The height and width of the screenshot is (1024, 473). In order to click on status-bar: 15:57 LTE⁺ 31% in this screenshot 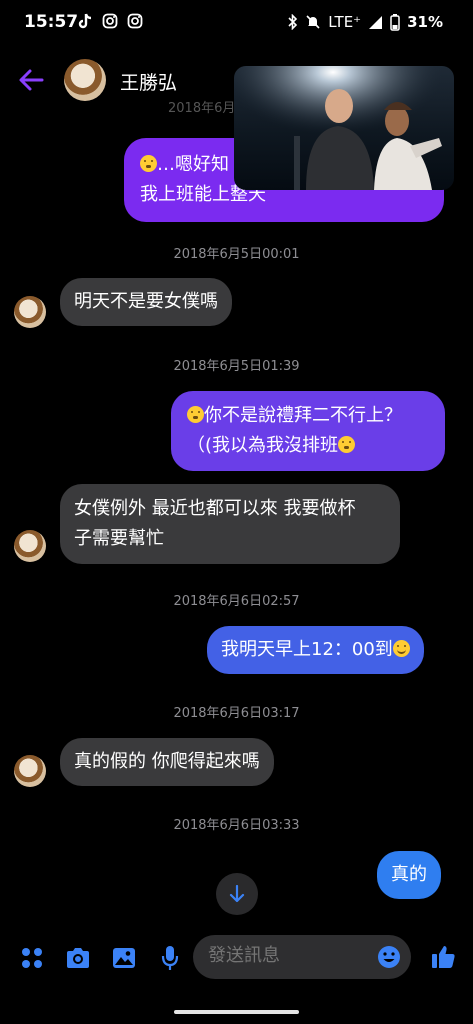, I will do `click(236, 24)`.